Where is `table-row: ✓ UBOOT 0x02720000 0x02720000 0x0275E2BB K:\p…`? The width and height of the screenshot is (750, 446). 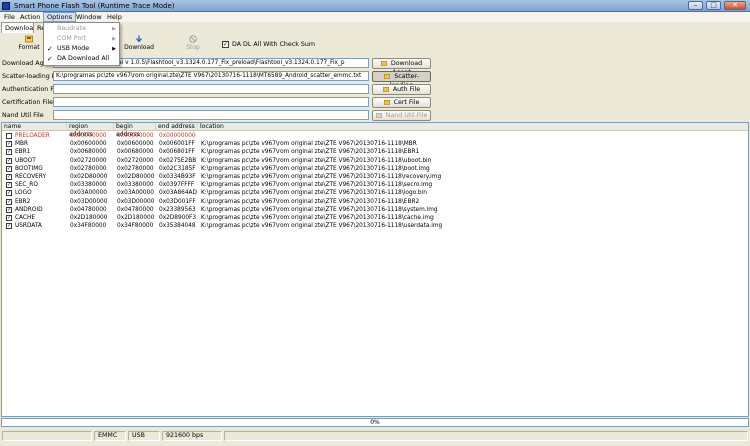
table-row: ✓ UBOOT 0x02720000 0x02720000 0x0275E2BB K:\p… is located at coordinates (375, 161).